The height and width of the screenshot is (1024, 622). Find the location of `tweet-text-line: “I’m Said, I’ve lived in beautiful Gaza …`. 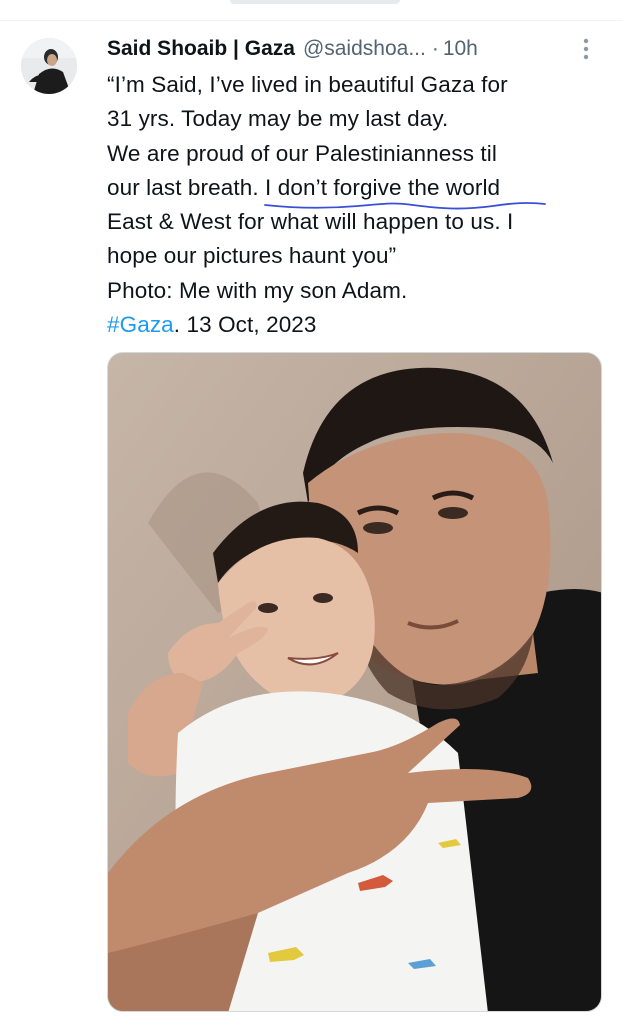

tweet-text-line: “I’m Said, I’ve lived in beautiful Gaza … is located at coordinates (307, 84).